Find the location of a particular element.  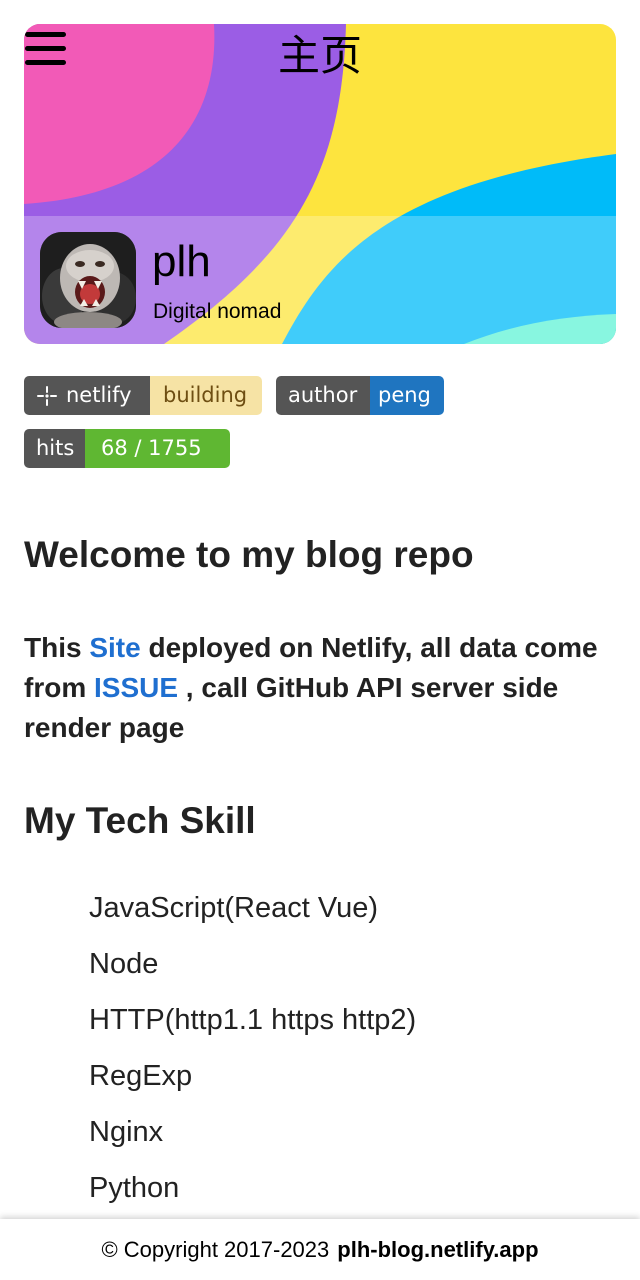

hits-badge-value: 68 / 1755 is located at coordinates (157, 448).